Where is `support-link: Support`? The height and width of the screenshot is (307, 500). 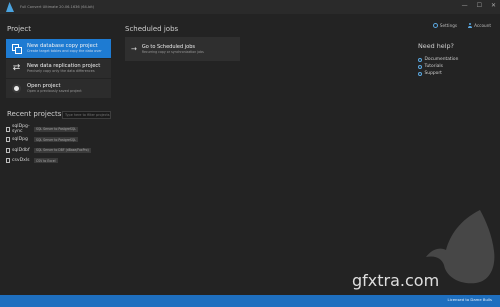
support-link: Support is located at coordinates (438, 73).